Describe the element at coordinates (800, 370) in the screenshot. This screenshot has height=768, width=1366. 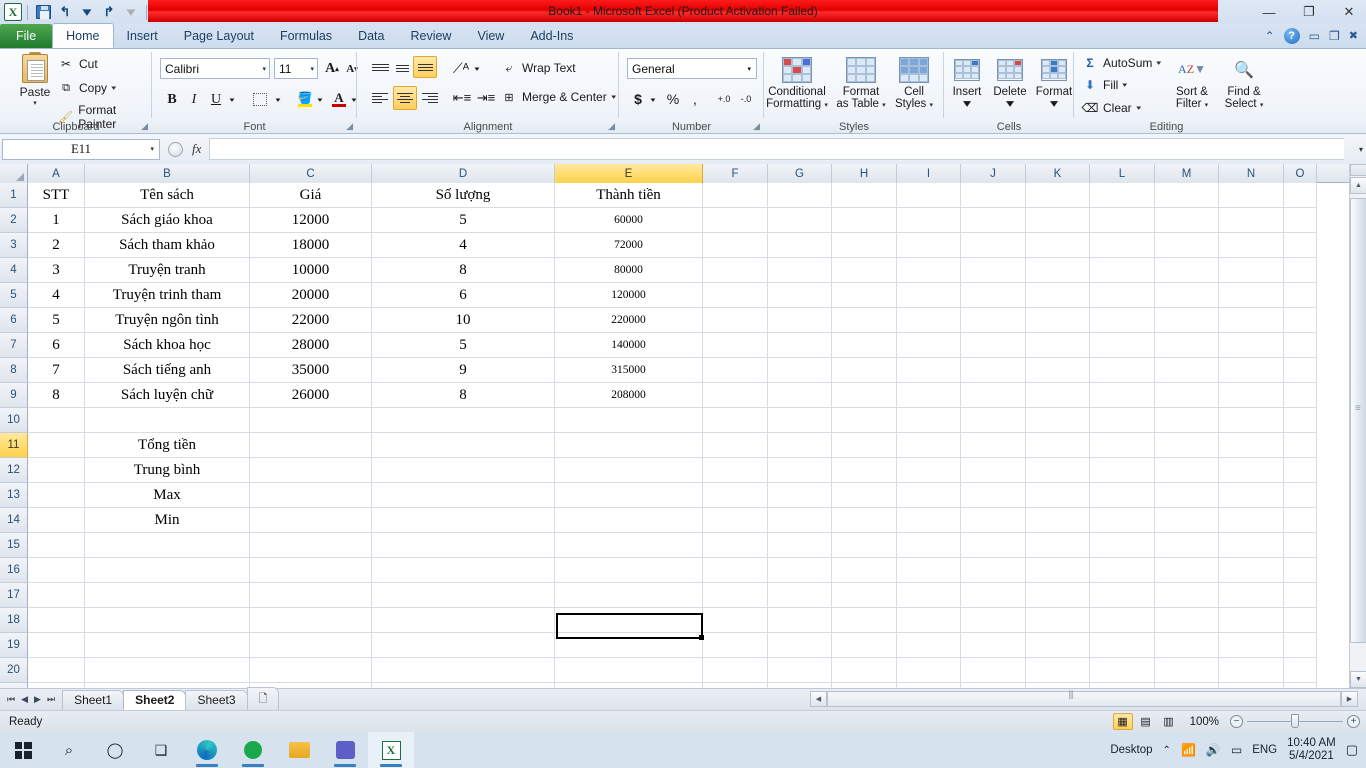
I see `cell-G8` at that location.